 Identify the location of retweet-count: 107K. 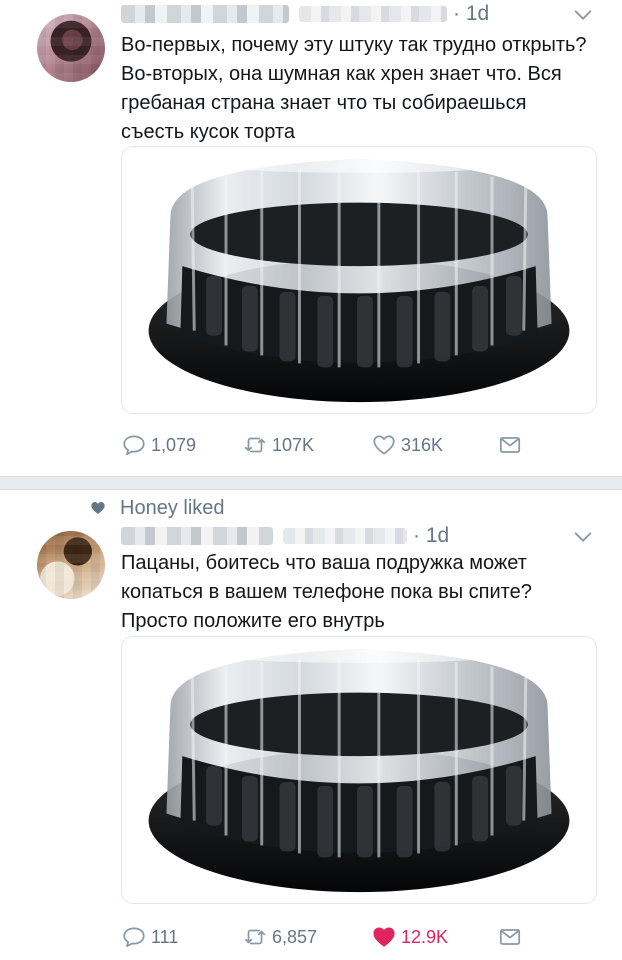
(293, 444).